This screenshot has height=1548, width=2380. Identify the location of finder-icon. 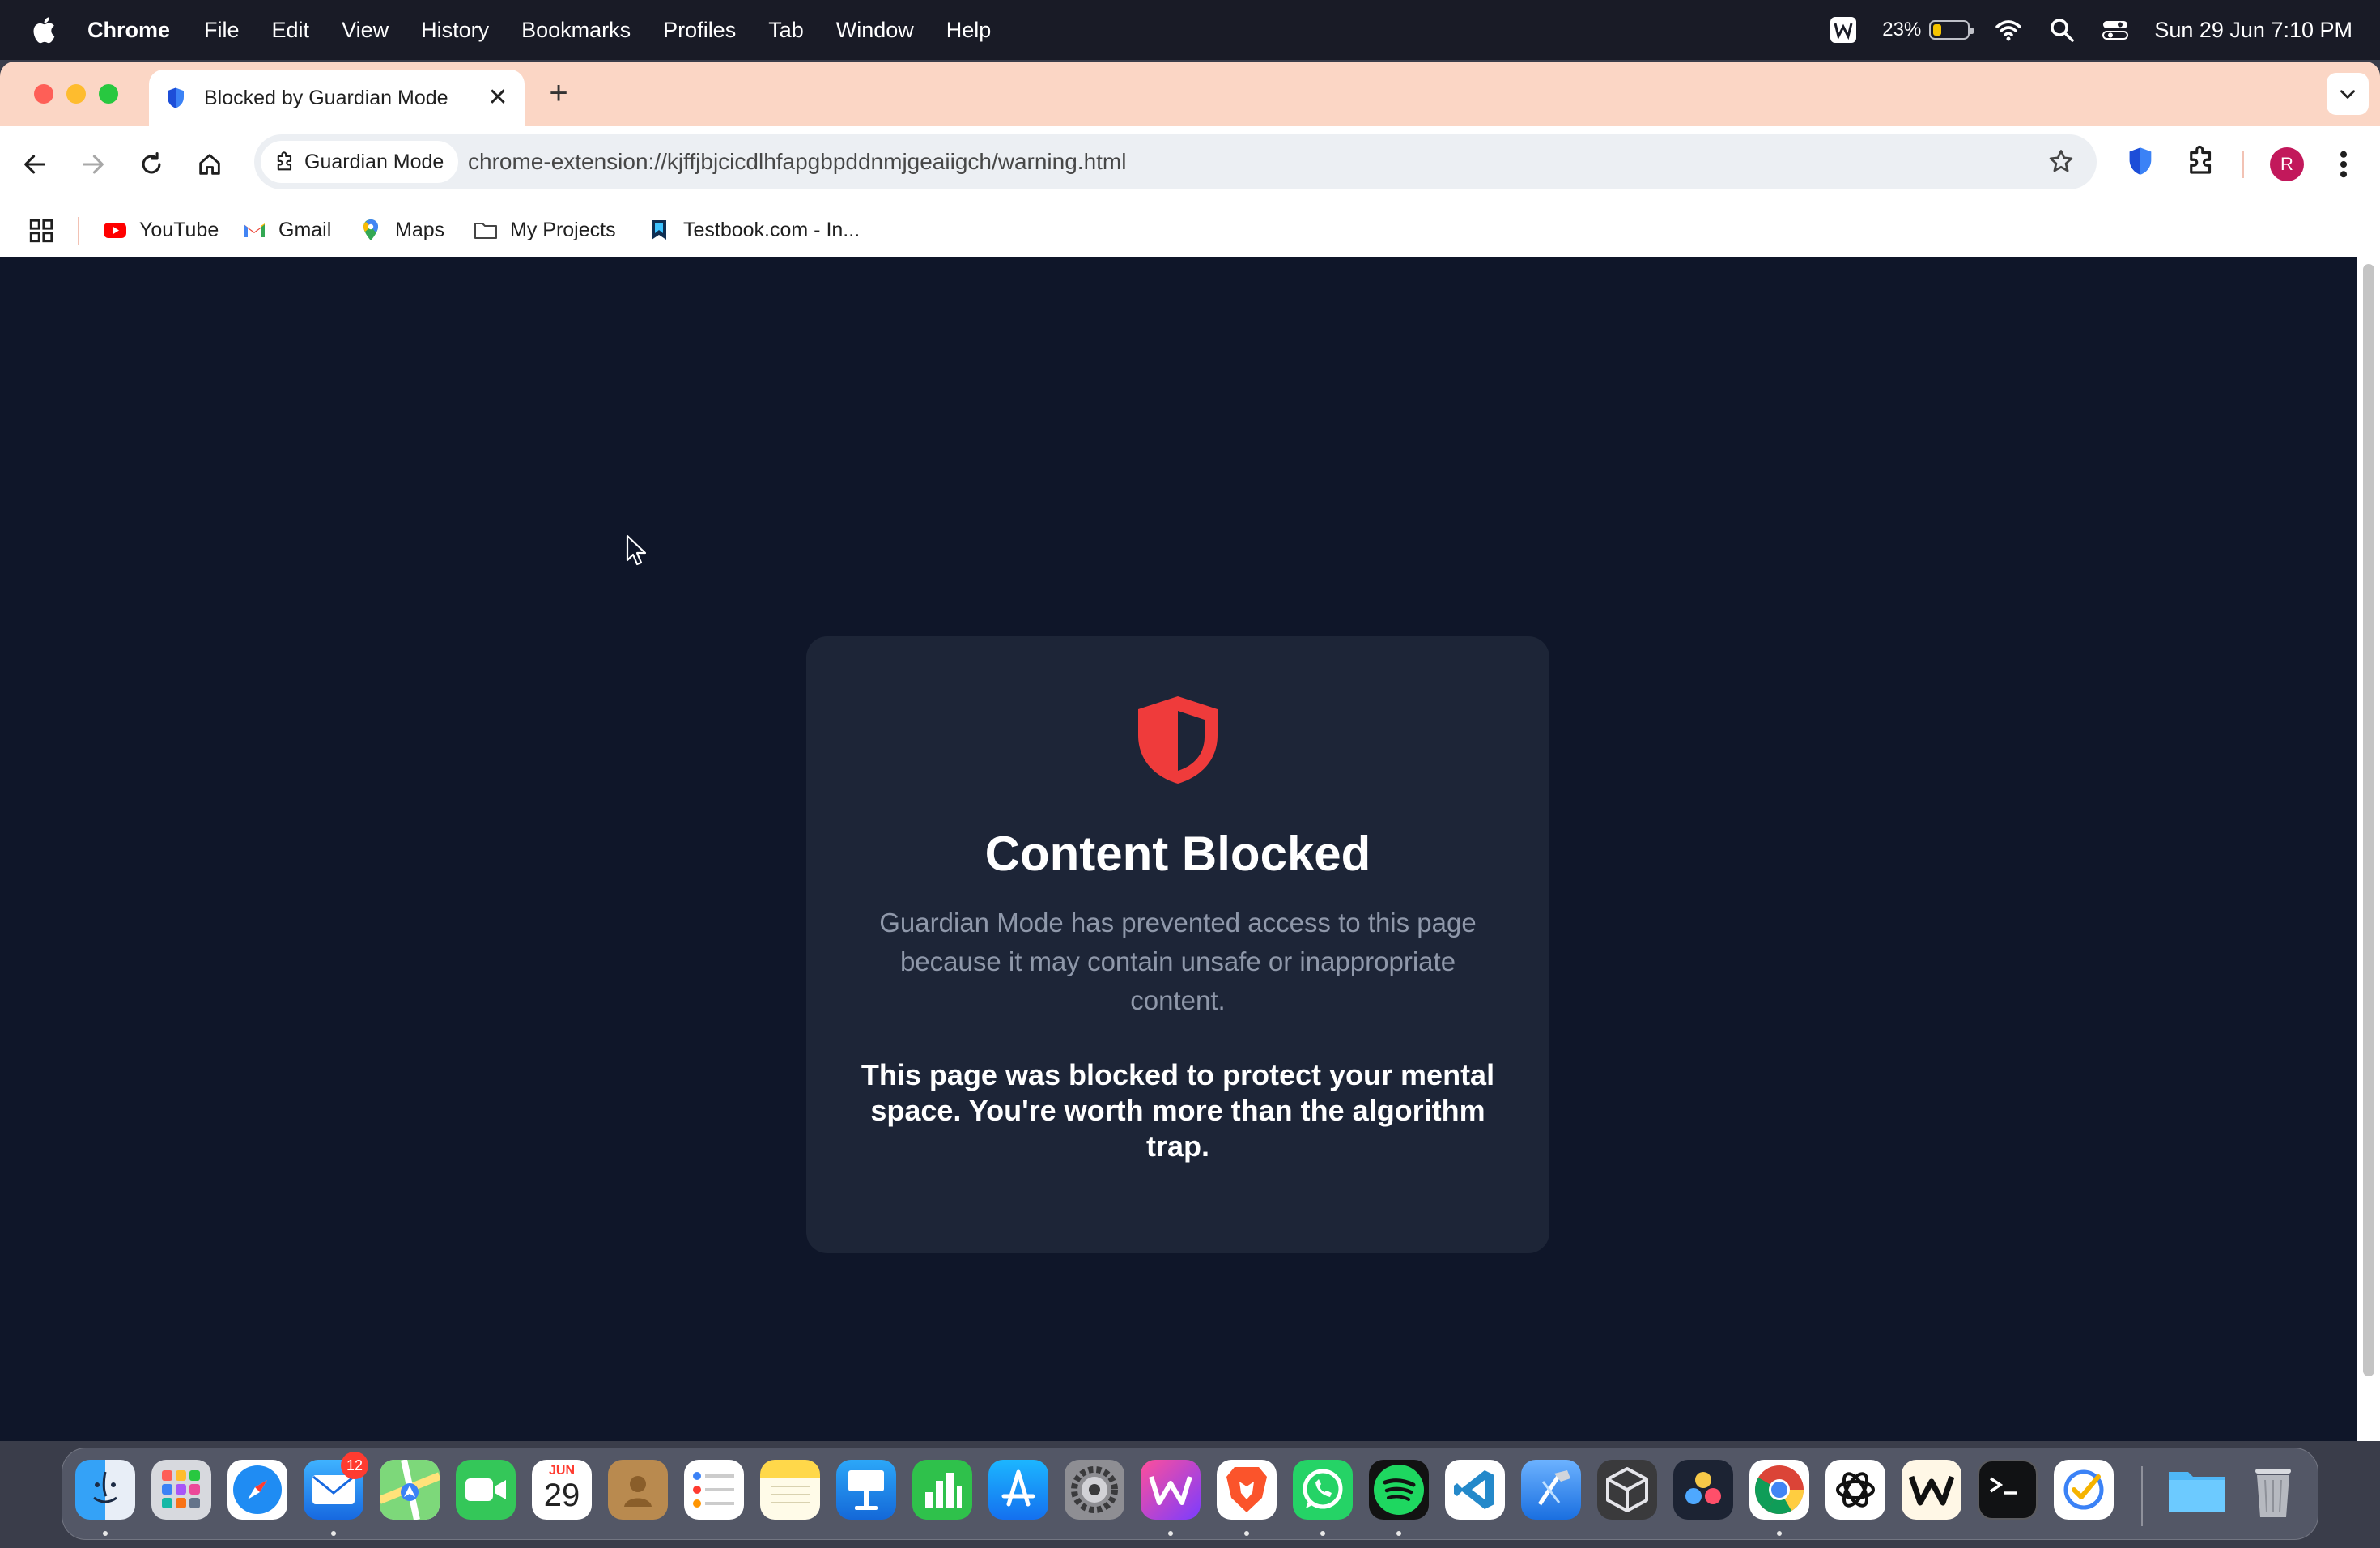
(105, 1487).